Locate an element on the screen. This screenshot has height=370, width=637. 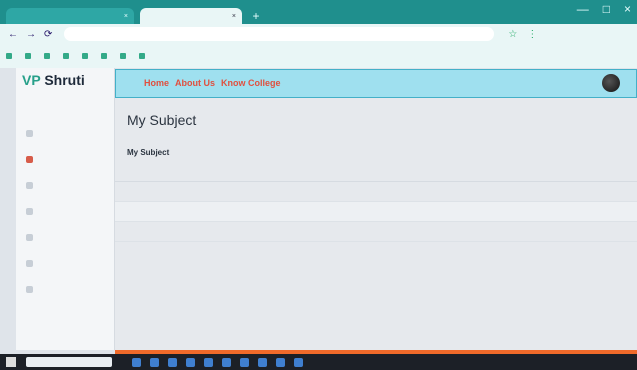
reload-button: ⟳ is located at coordinates (48, 34).